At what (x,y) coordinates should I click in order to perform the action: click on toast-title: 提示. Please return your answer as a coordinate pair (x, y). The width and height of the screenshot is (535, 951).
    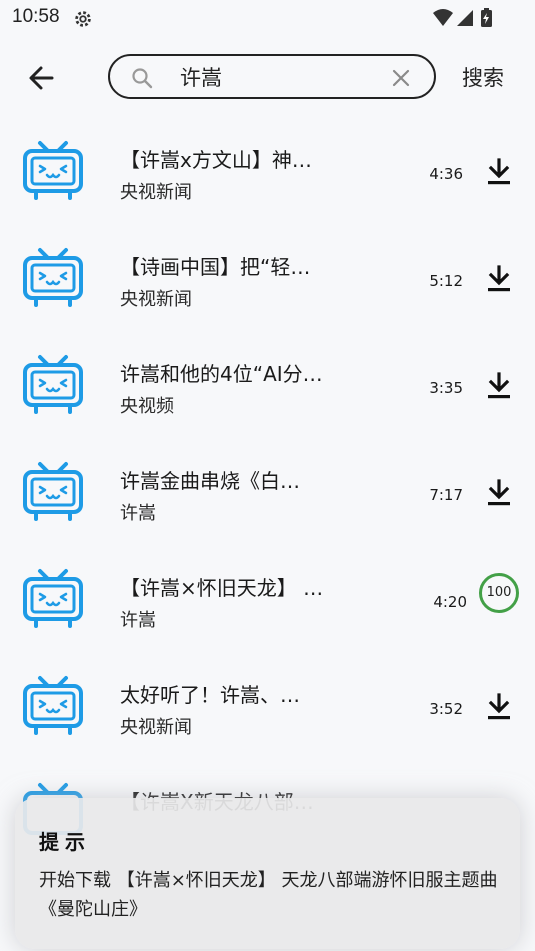
    Looking at the image, I should click on (65, 842).